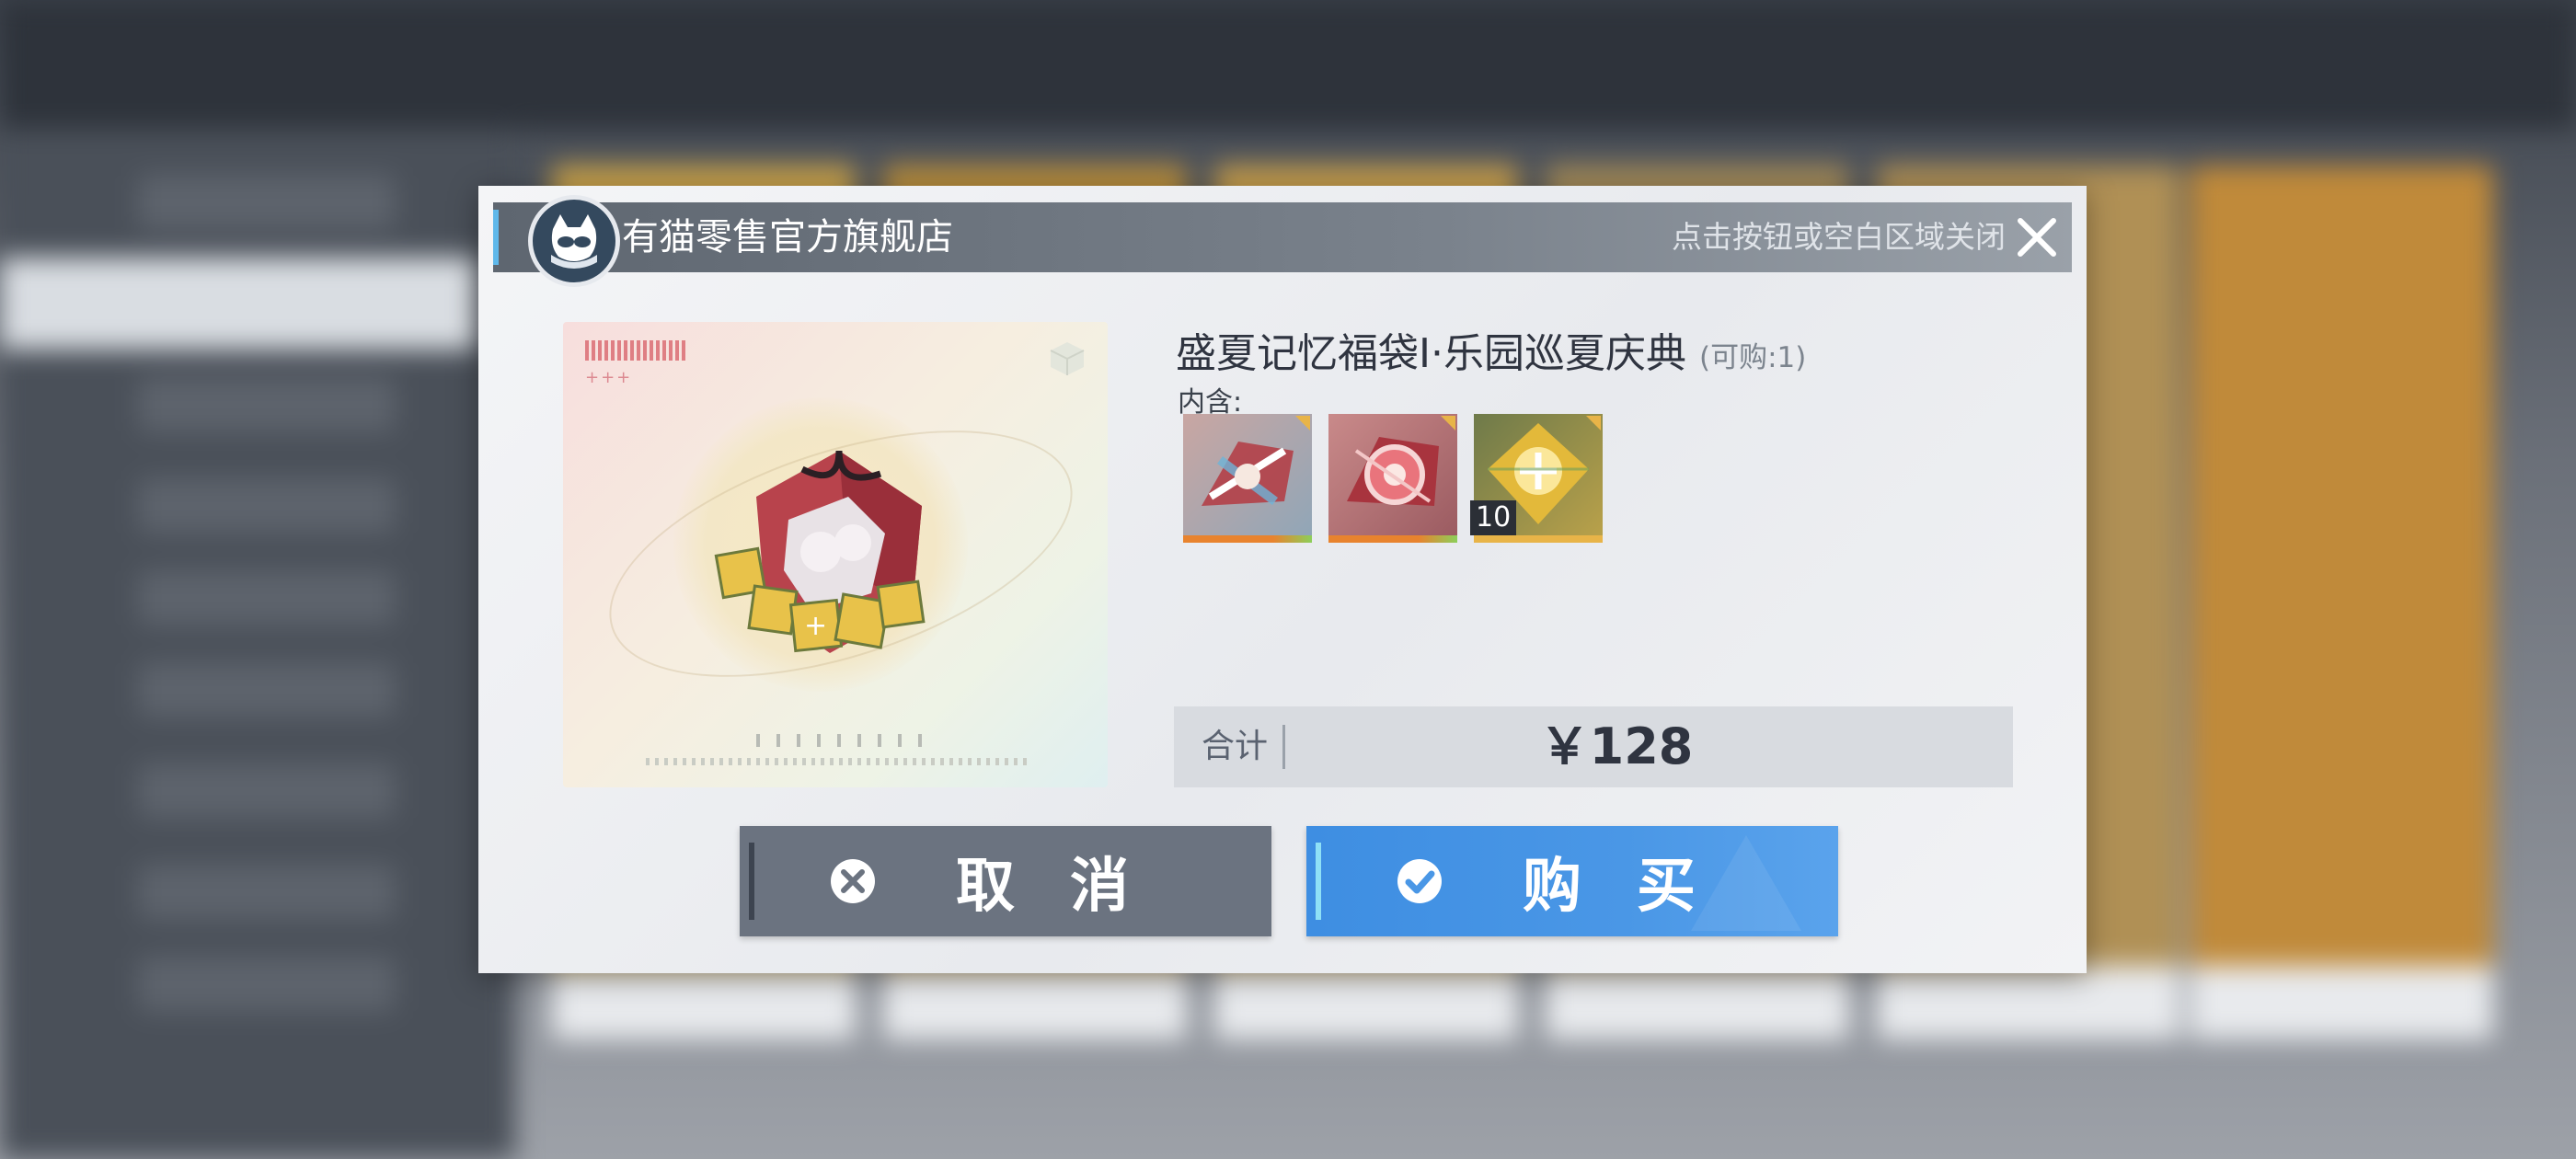  I want to click on content-item: 10, so click(1536, 478).